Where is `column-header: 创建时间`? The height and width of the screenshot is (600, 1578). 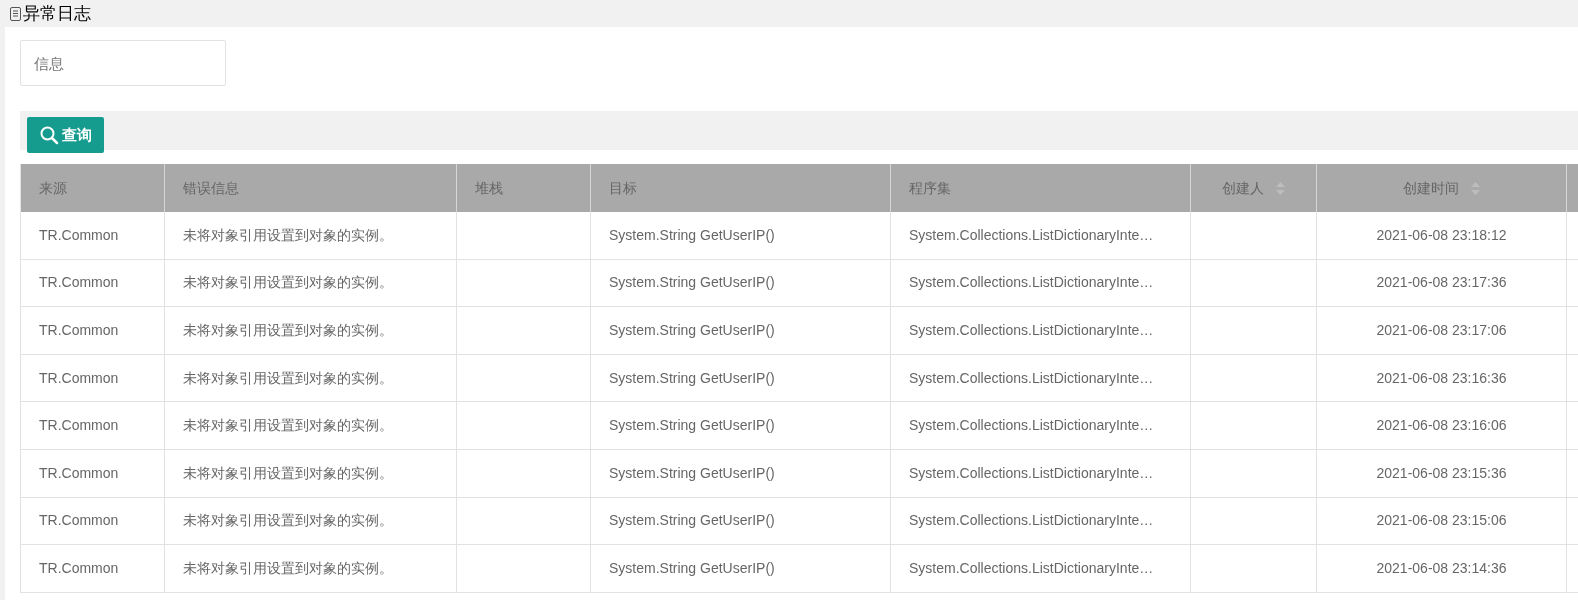
column-header: 创建时间 is located at coordinates (1442, 188).